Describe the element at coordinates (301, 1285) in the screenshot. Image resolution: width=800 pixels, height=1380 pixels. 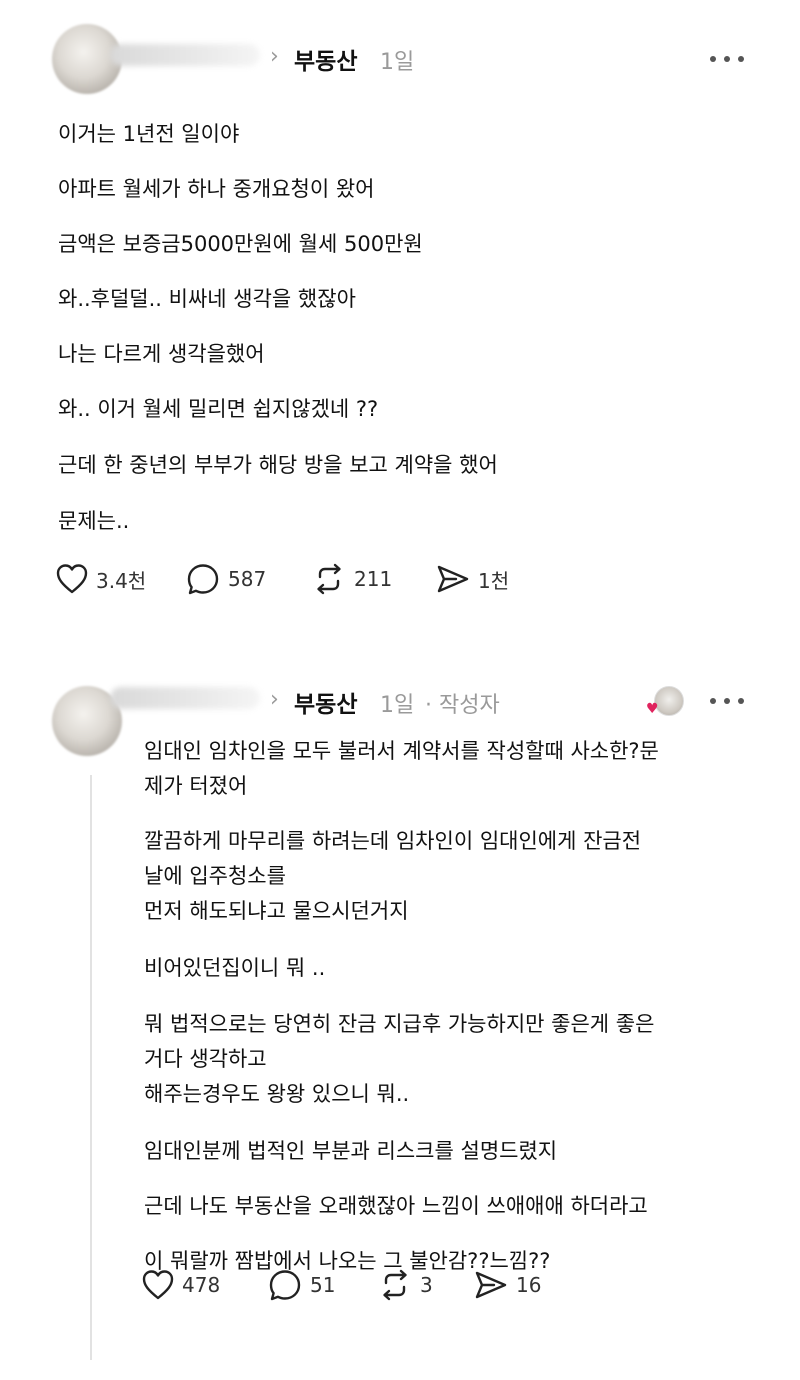
I see `comment-button: 51` at that location.